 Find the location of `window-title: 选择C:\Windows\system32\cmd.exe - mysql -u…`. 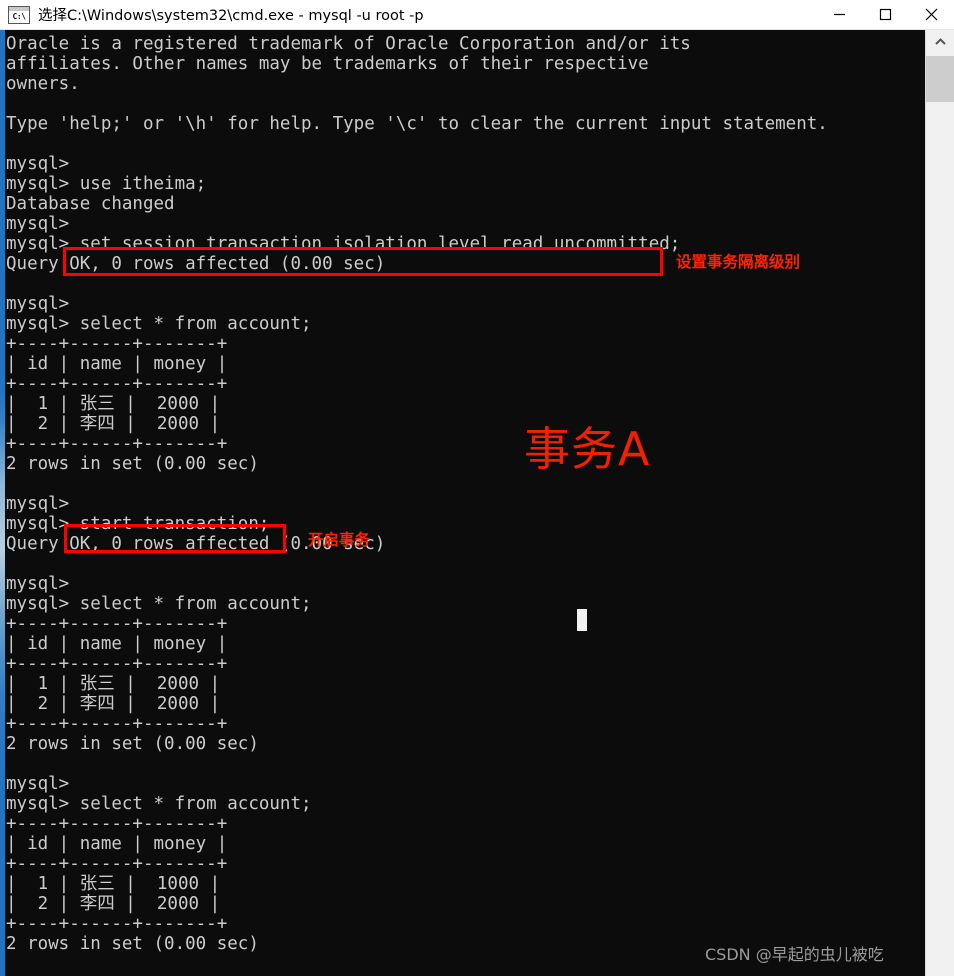

window-title: 选择C:\Windows\system32\cmd.exe - mysql -u… is located at coordinates (231, 16).